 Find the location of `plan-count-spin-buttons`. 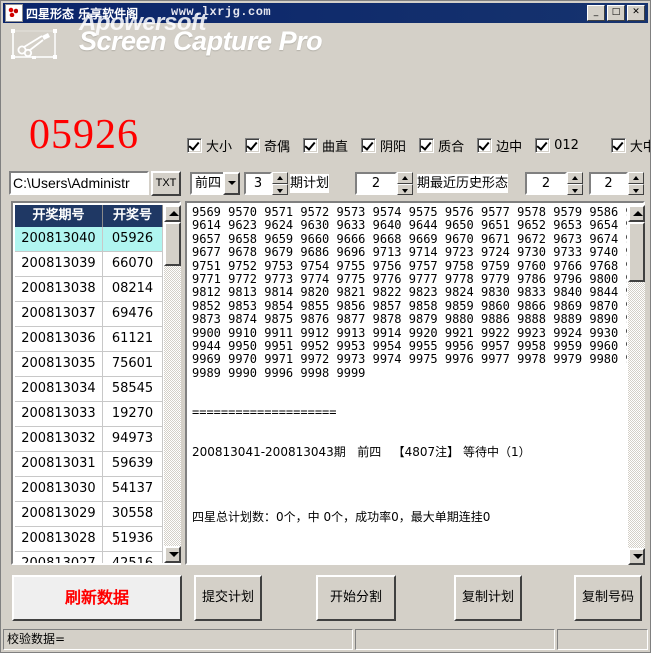

plan-count-spin-buttons is located at coordinates (280, 183).